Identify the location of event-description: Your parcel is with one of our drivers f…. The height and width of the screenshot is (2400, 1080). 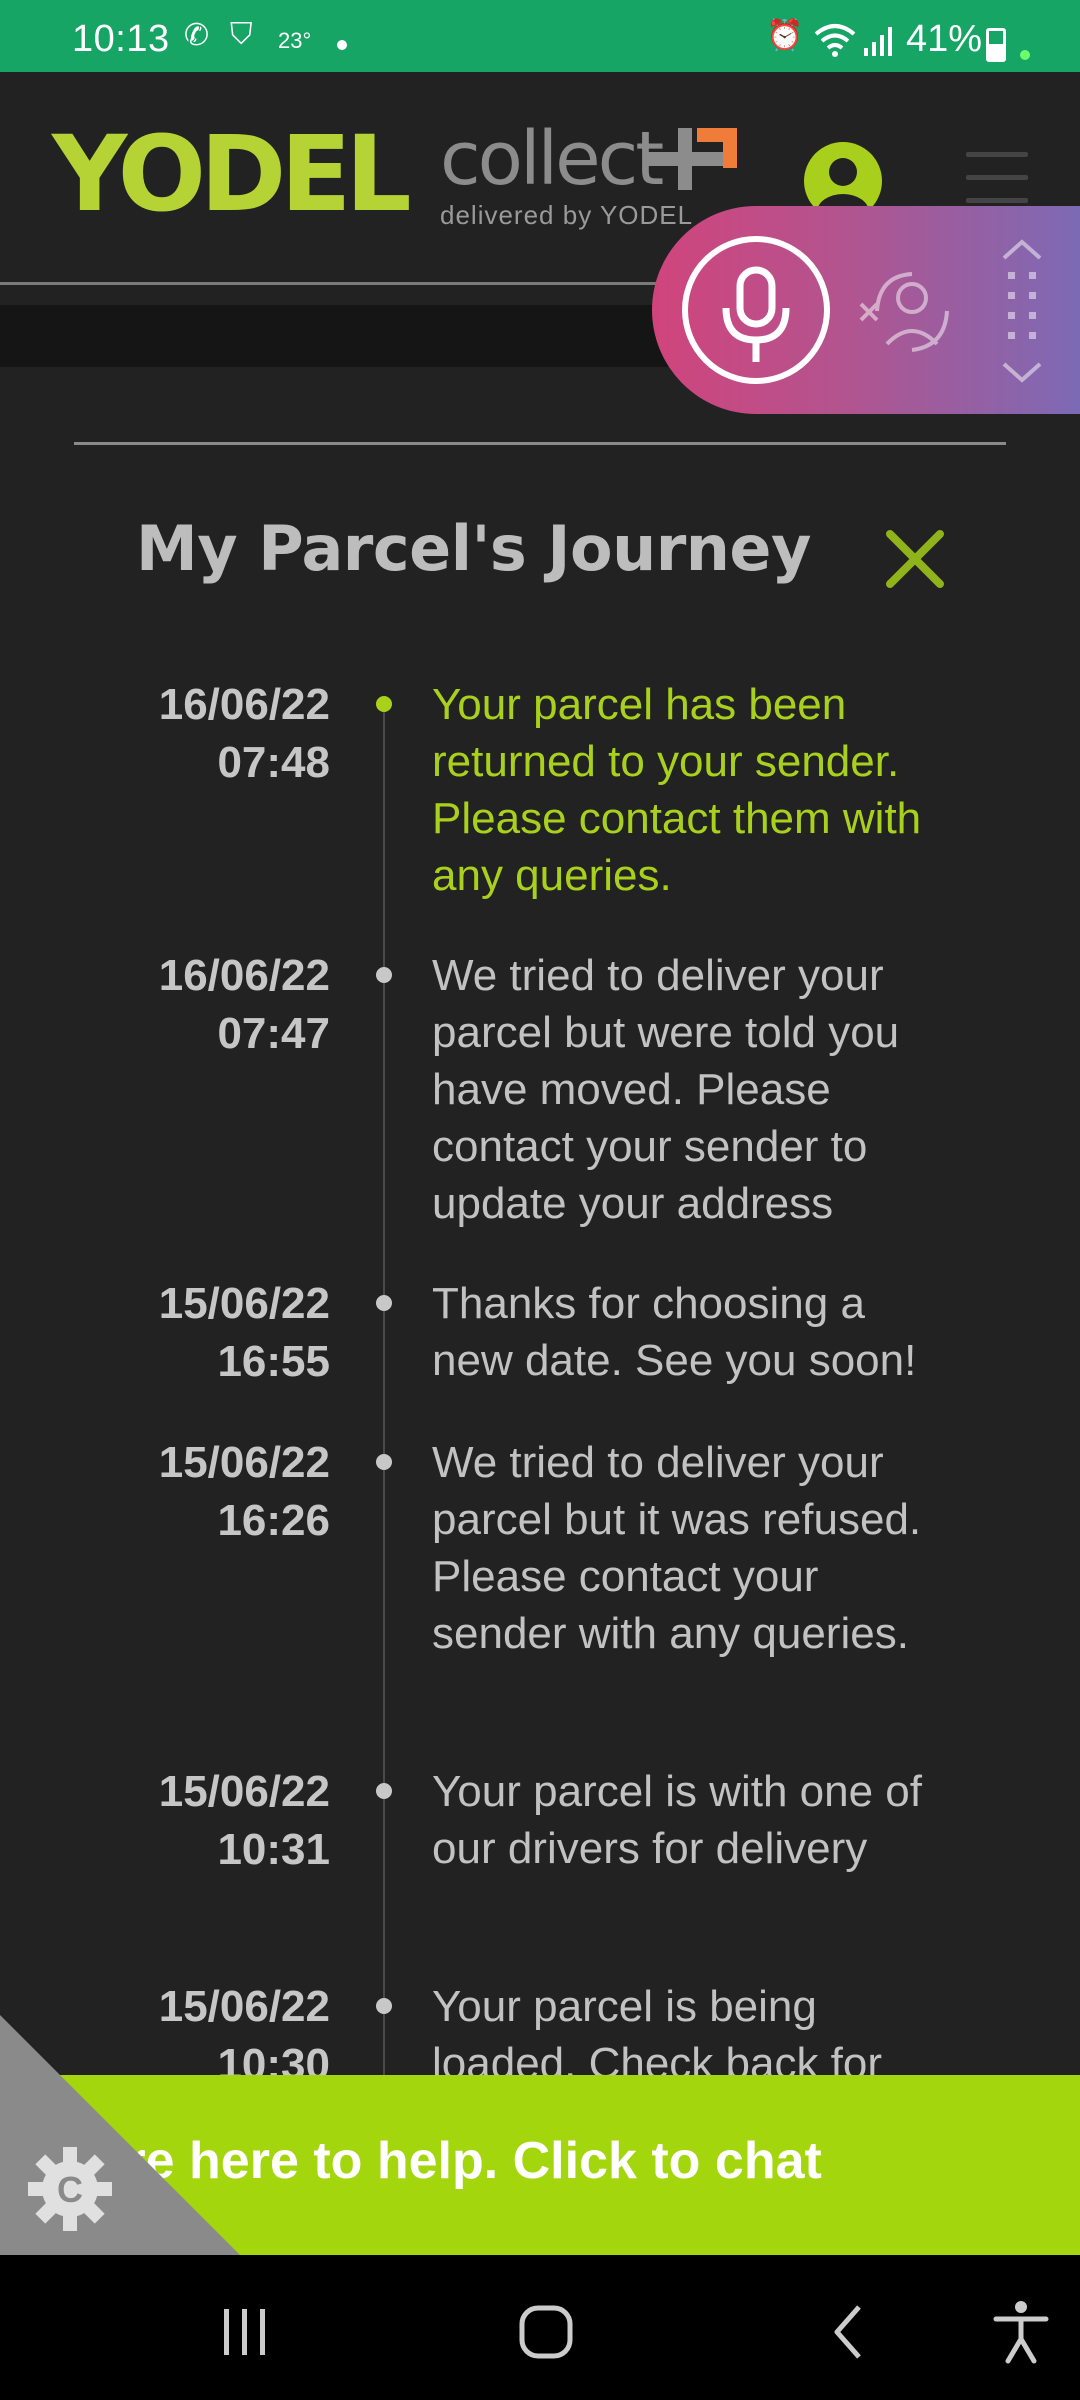
(677, 1820).